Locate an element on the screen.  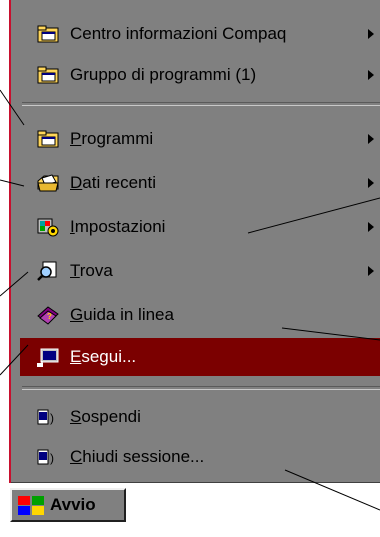
menu-item-impostazioni: Impostazioni is located at coordinates (200, 227).